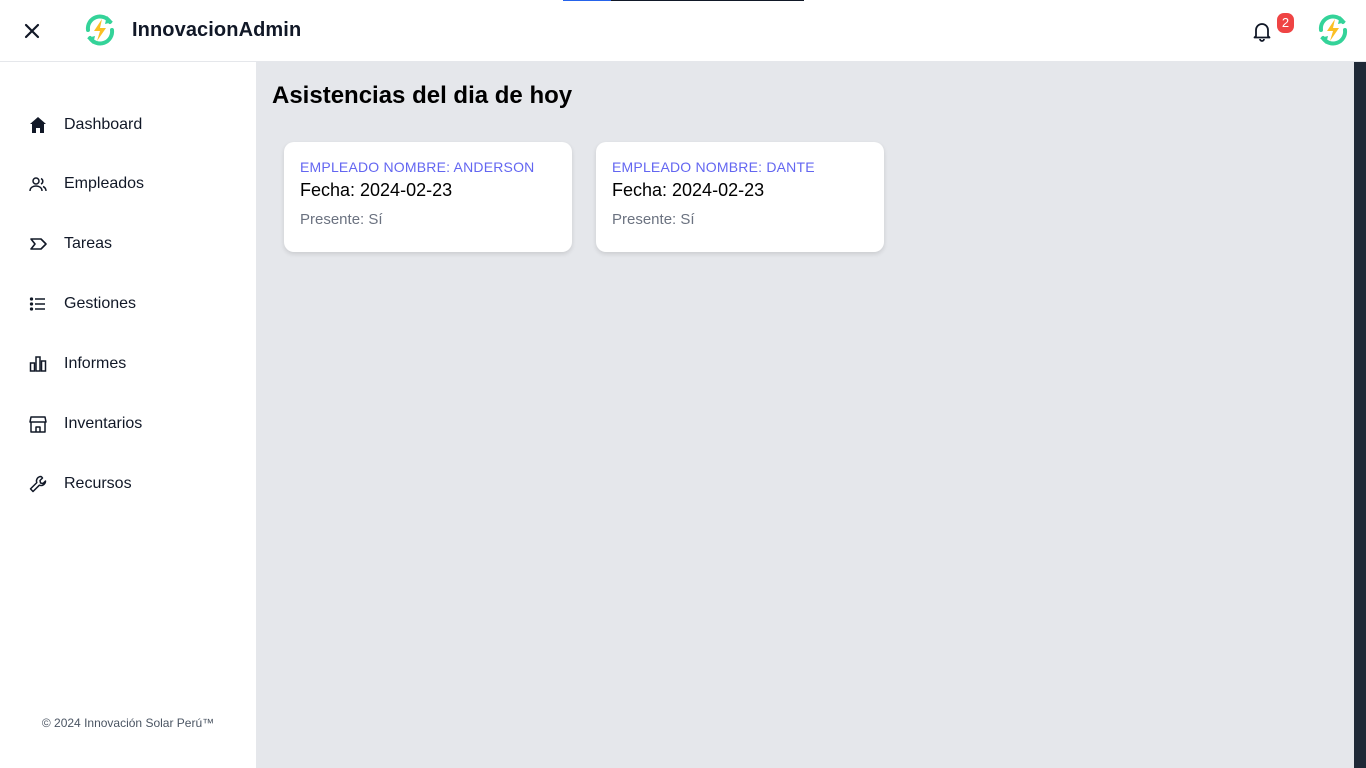  I want to click on wrench-icon, so click(38, 484).